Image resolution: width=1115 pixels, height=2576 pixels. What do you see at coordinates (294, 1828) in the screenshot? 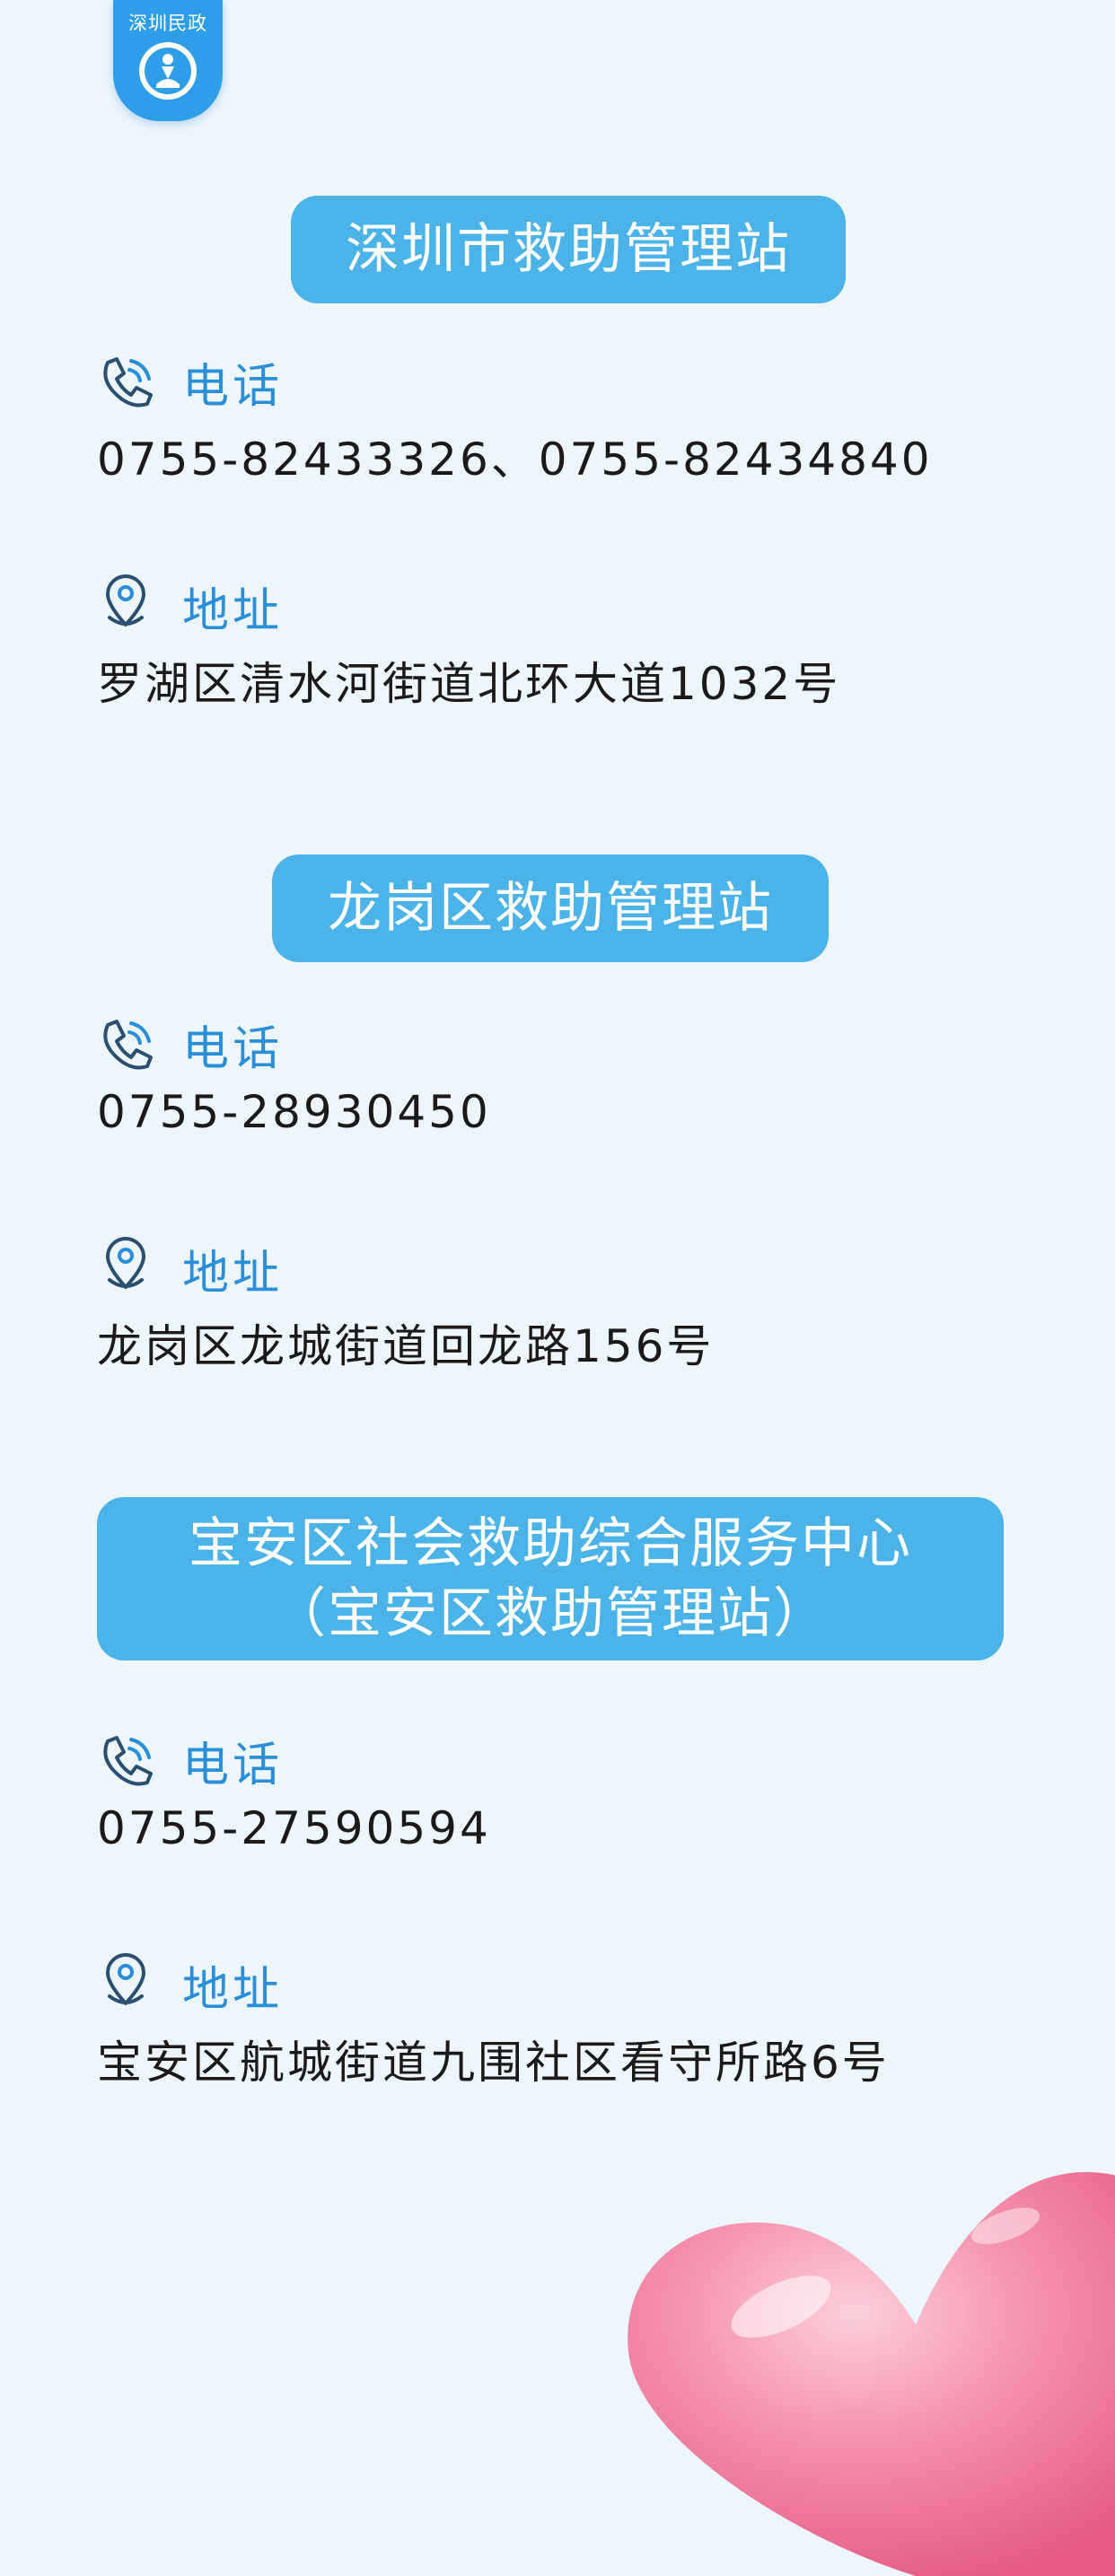
I see `phone-value: 0755-27590594` at bounding box center [294, 1828].